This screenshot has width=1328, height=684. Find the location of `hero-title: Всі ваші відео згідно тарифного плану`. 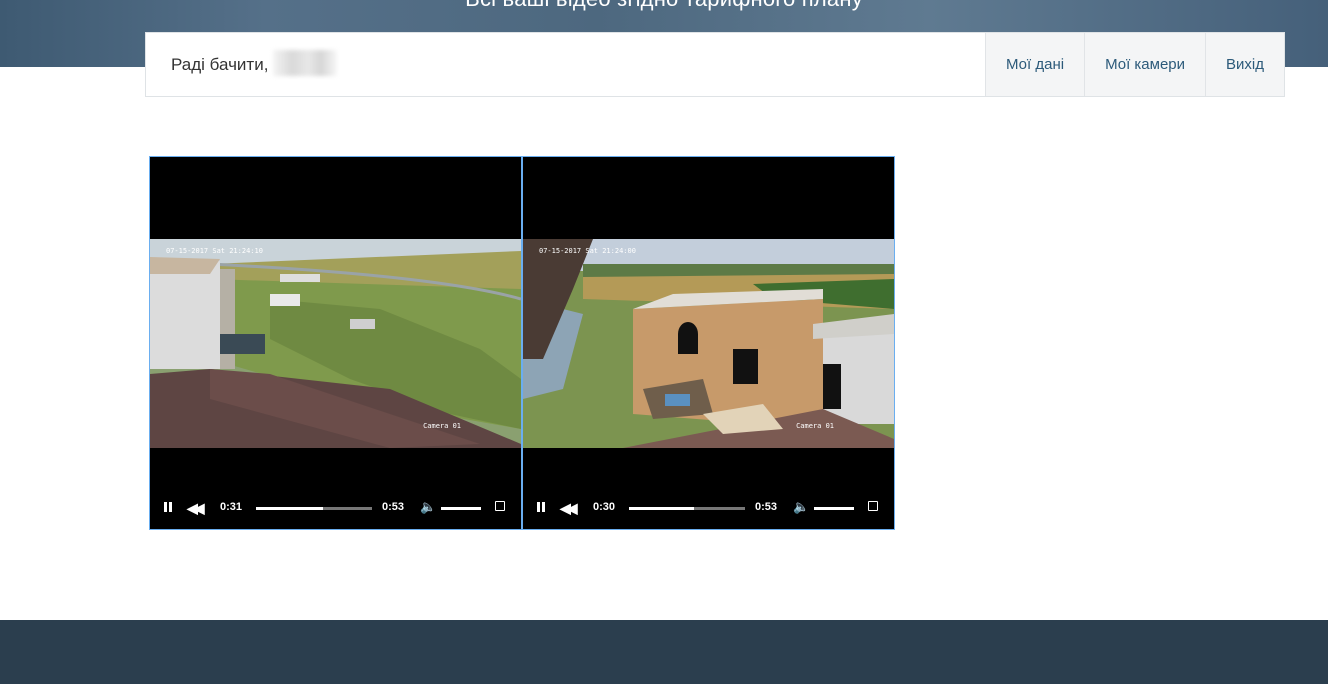

hero-title: Всі ваші відео згідно тарифного плану is located at coordinates (664, 6).